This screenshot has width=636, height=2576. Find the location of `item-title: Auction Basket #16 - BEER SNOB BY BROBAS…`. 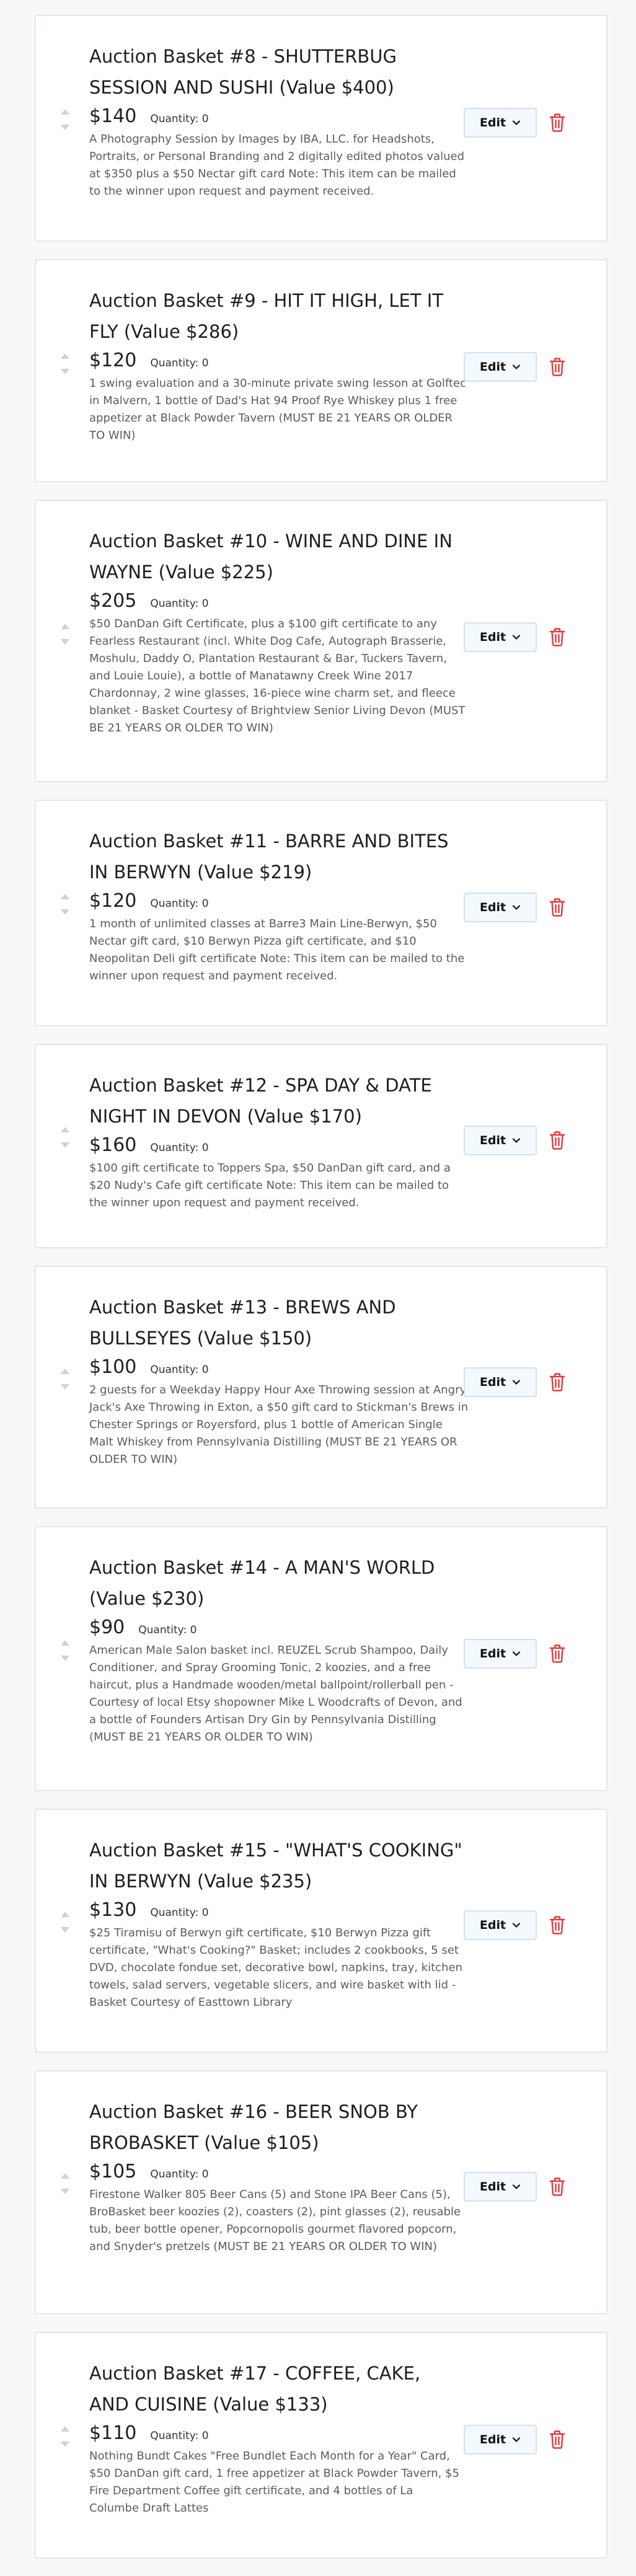

item-title: Auction Basket #16 - BEER SNOB BY BROBAS… is located at coordinates (253, 2127).